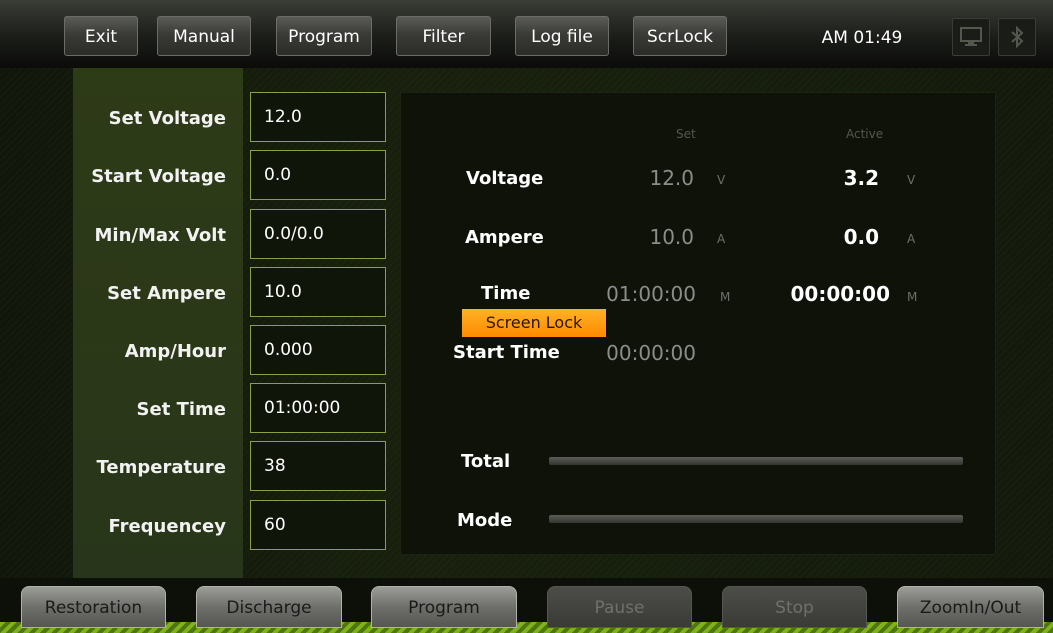 The height and width of the screenshot is (633, 1053). I want to click on discharge-button: Discharge, so click(269, 607).